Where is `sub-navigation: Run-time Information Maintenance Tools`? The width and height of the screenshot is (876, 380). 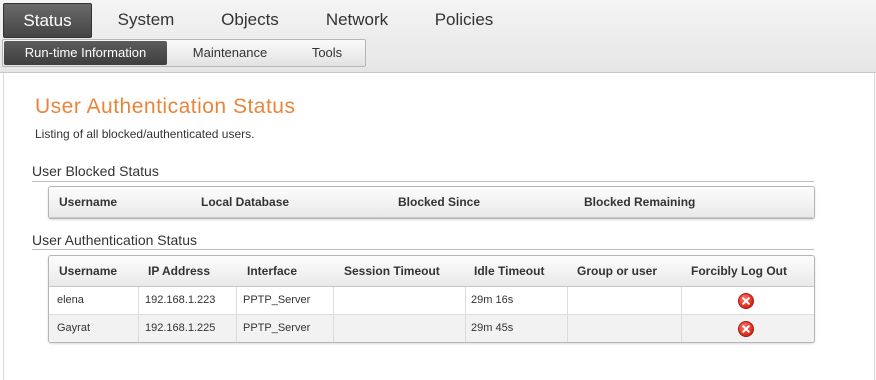 sub-navigation: Run-time Information Maintenance Tools is located at coordinates (184, 53).